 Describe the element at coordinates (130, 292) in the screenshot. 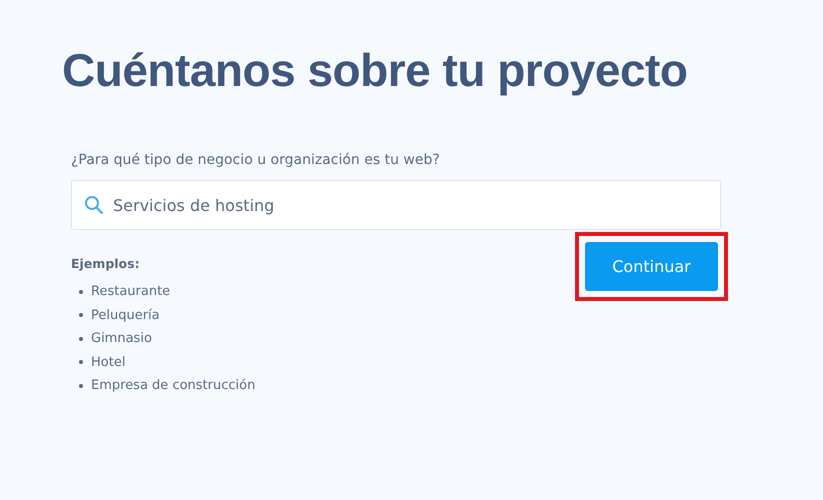

I see `example-item: Restaurante` at that location.